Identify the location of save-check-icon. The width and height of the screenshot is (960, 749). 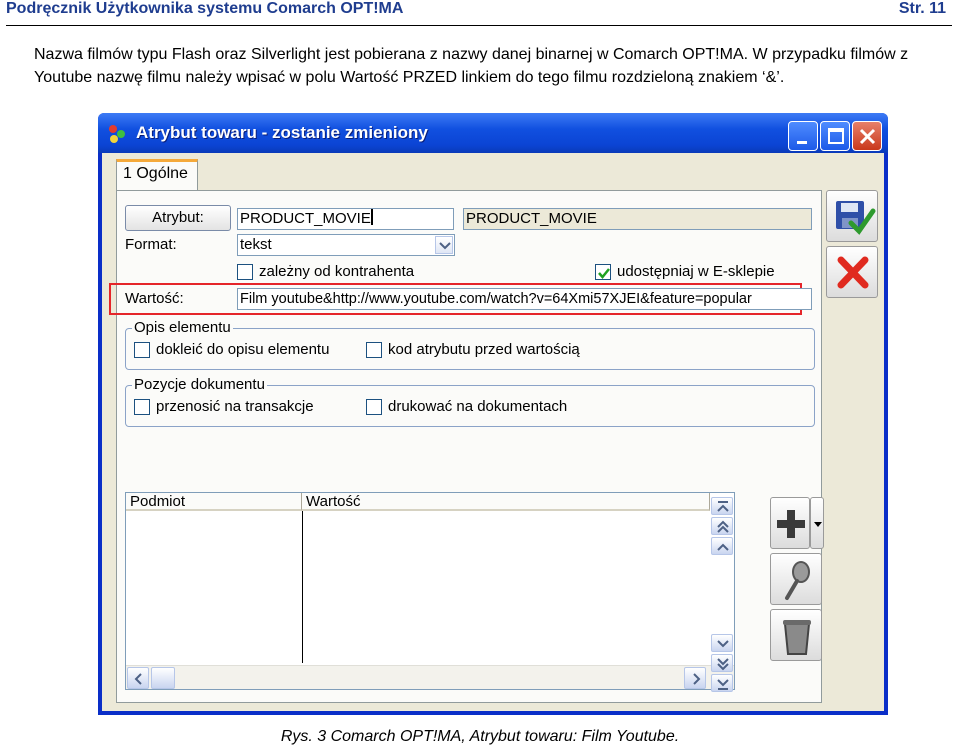
(856, 218).